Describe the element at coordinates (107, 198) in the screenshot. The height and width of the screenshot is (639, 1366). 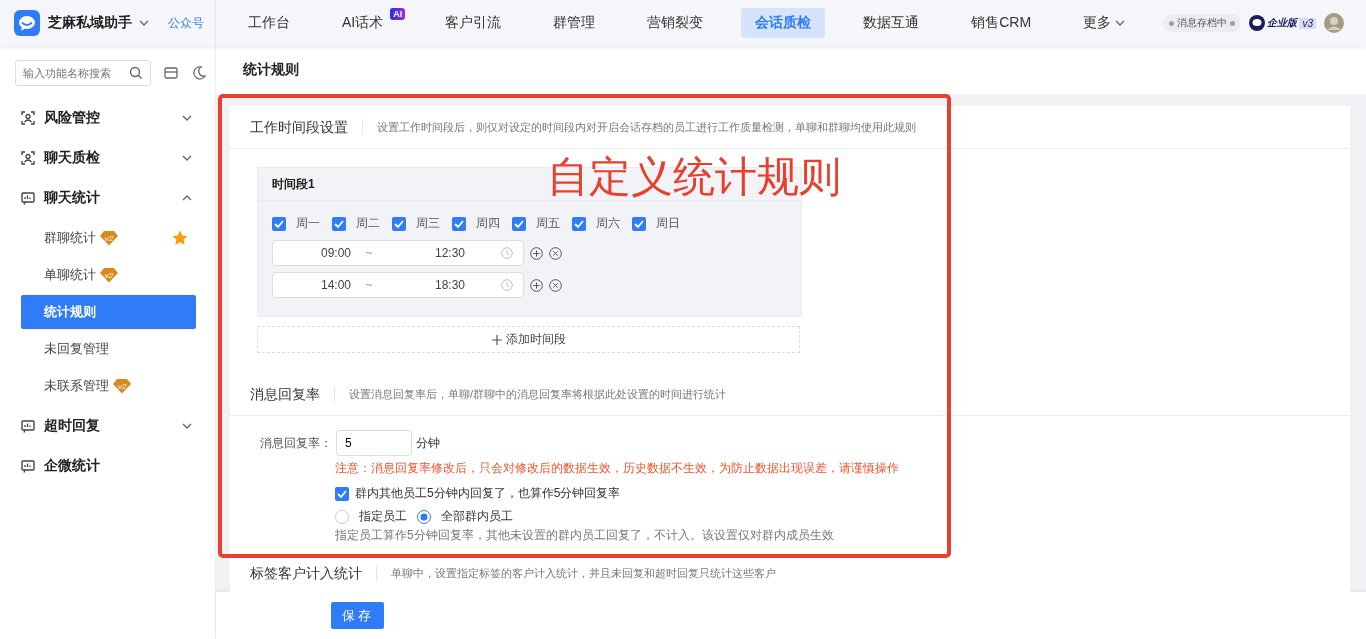
I see `menu-group: 聊天统计` at that location.